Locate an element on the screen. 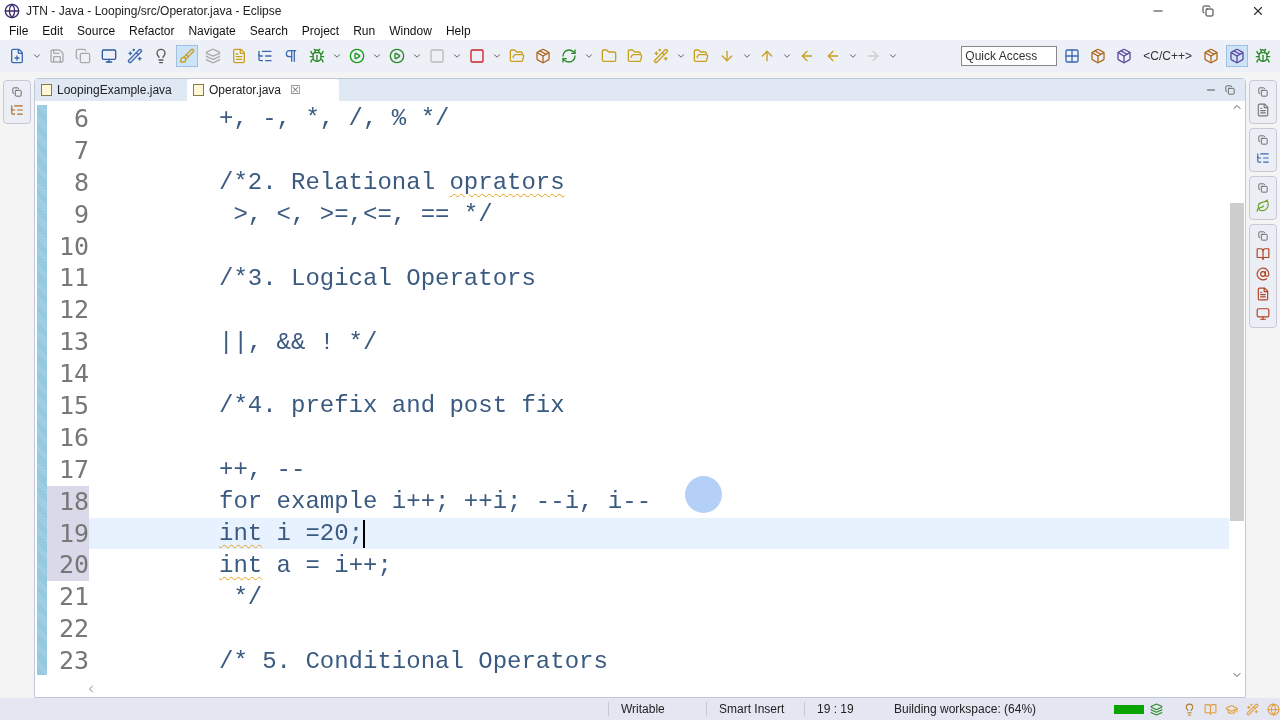 The height and width of the screenshot is (720, 1280). menu-item: Navigate is located at coordinates (212, 31).